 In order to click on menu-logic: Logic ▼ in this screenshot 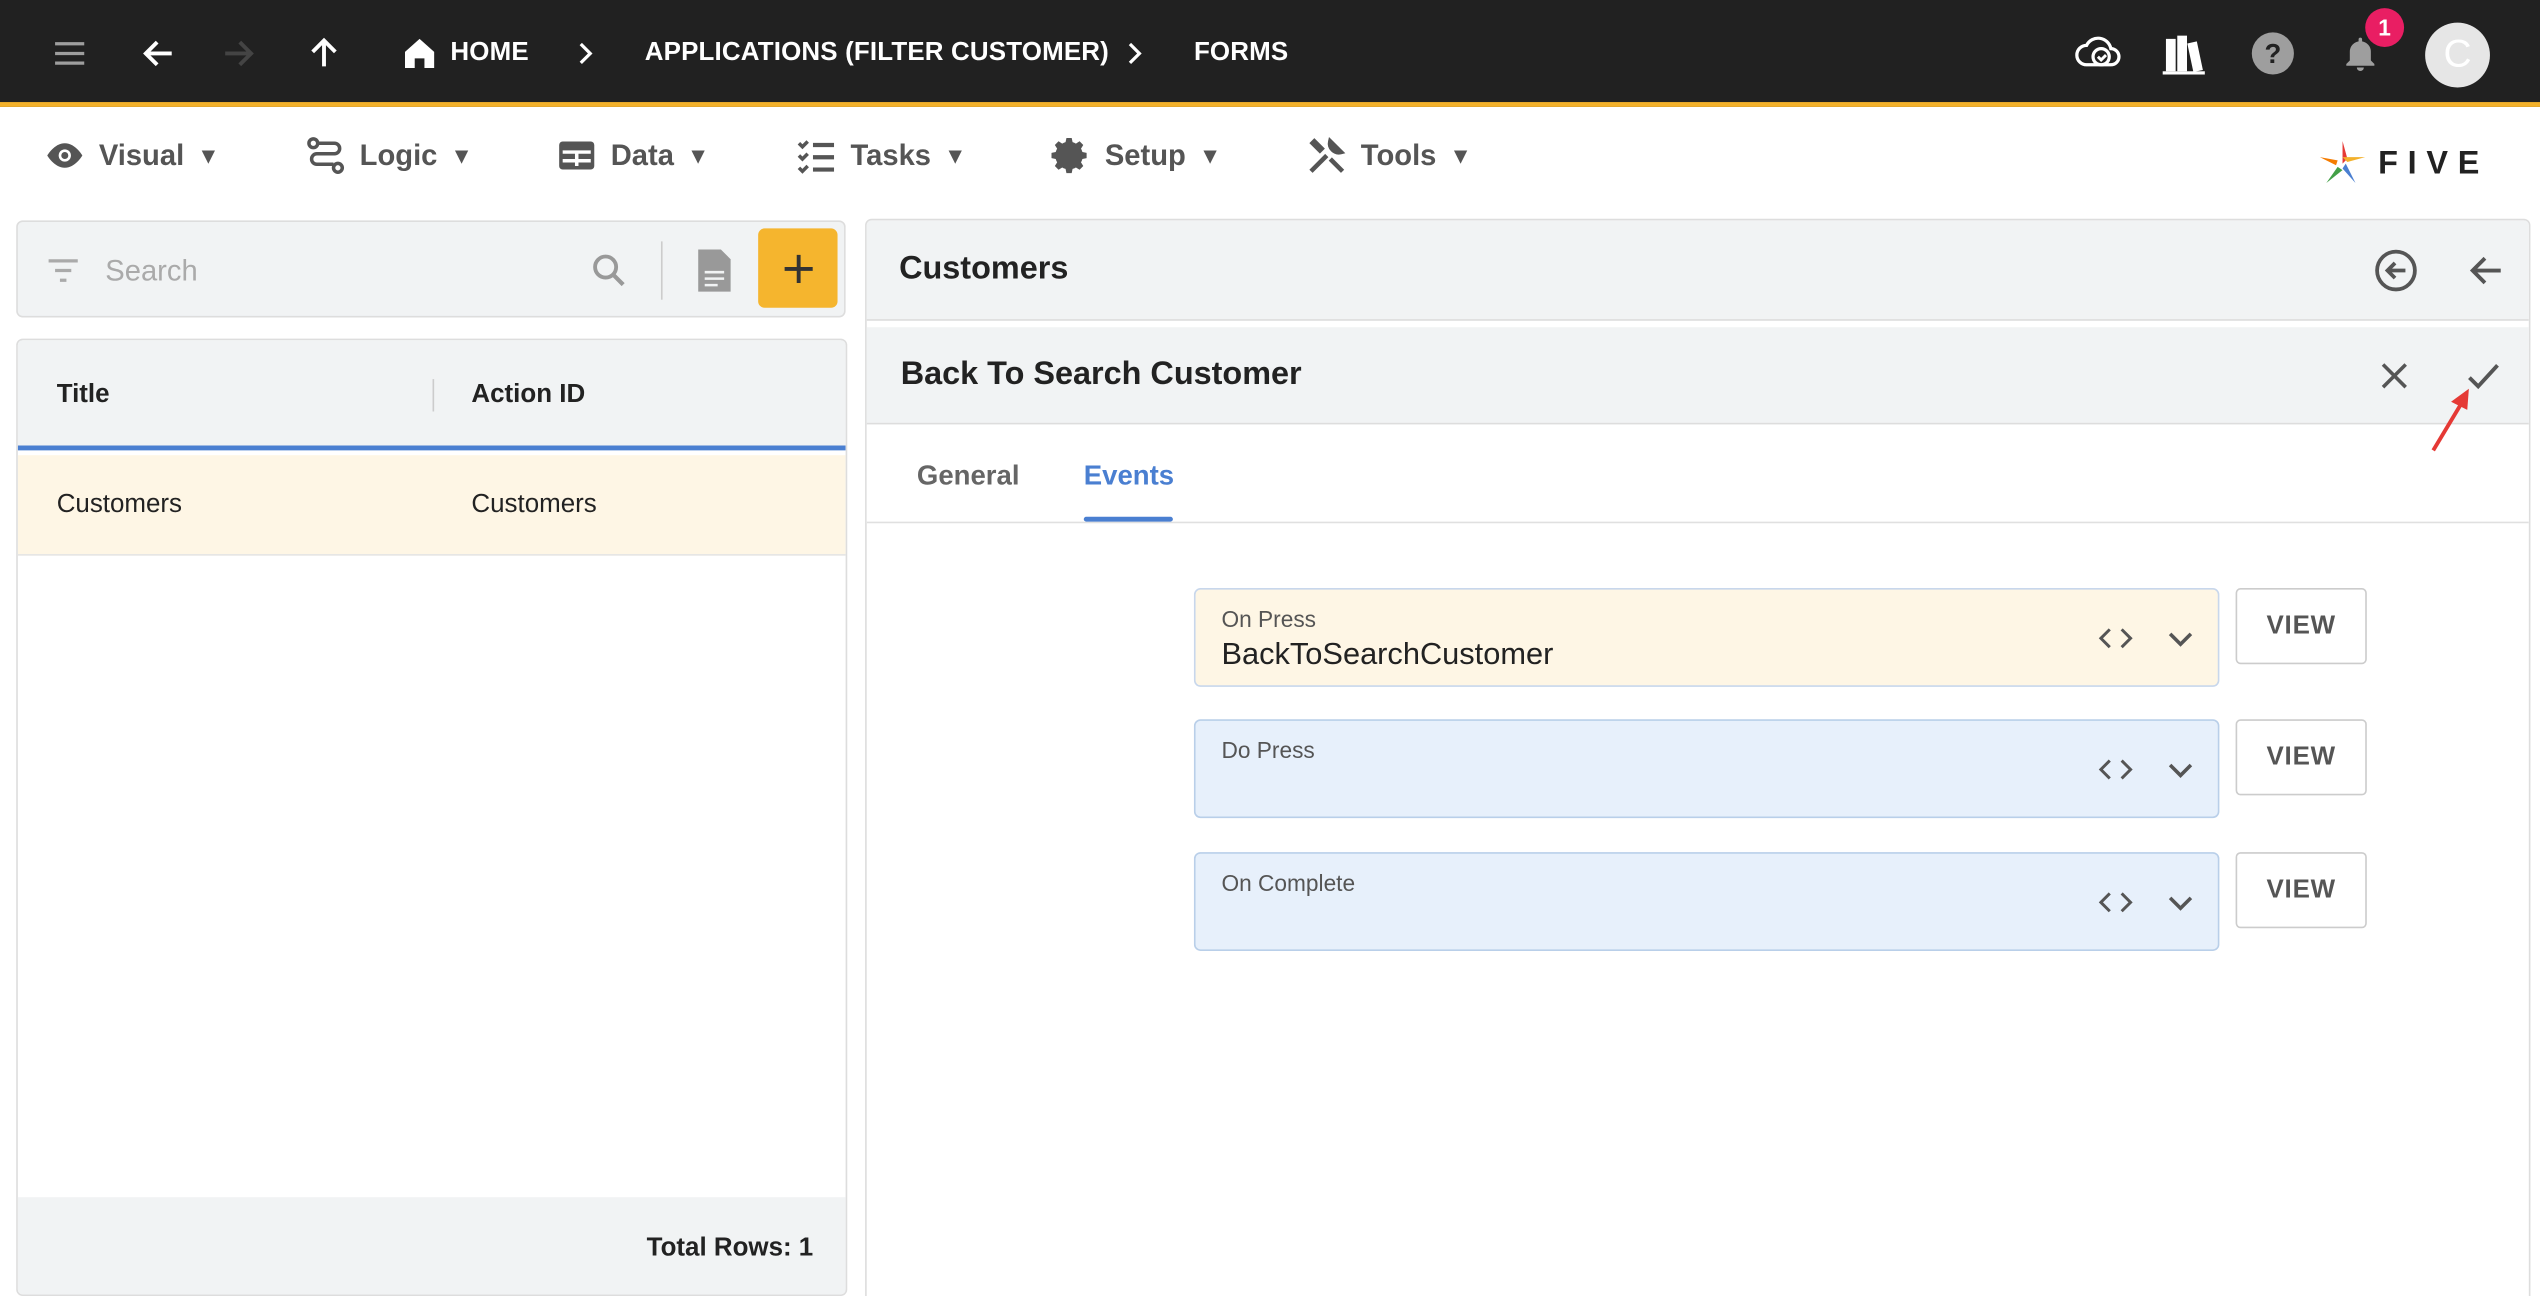, I will do `click(389, 155)`.